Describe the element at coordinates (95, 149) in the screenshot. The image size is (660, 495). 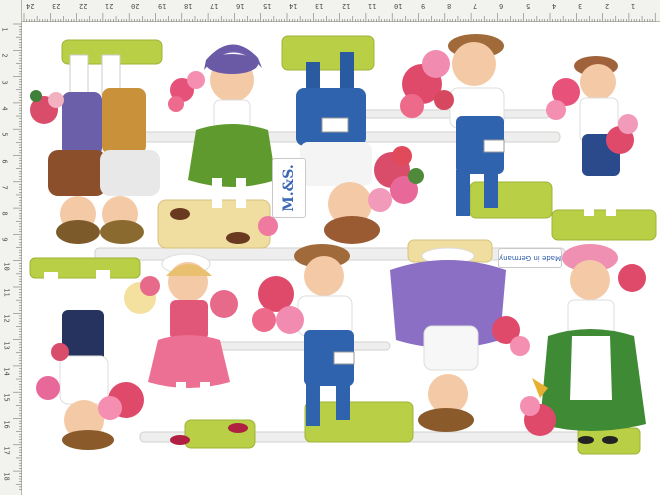
I see `figure-twin-boys-inverted` at that location.